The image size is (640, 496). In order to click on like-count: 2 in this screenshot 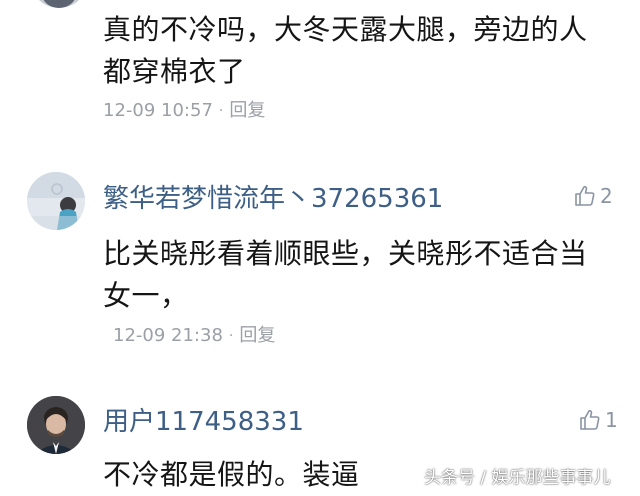, I will do `click(606, 196)`.